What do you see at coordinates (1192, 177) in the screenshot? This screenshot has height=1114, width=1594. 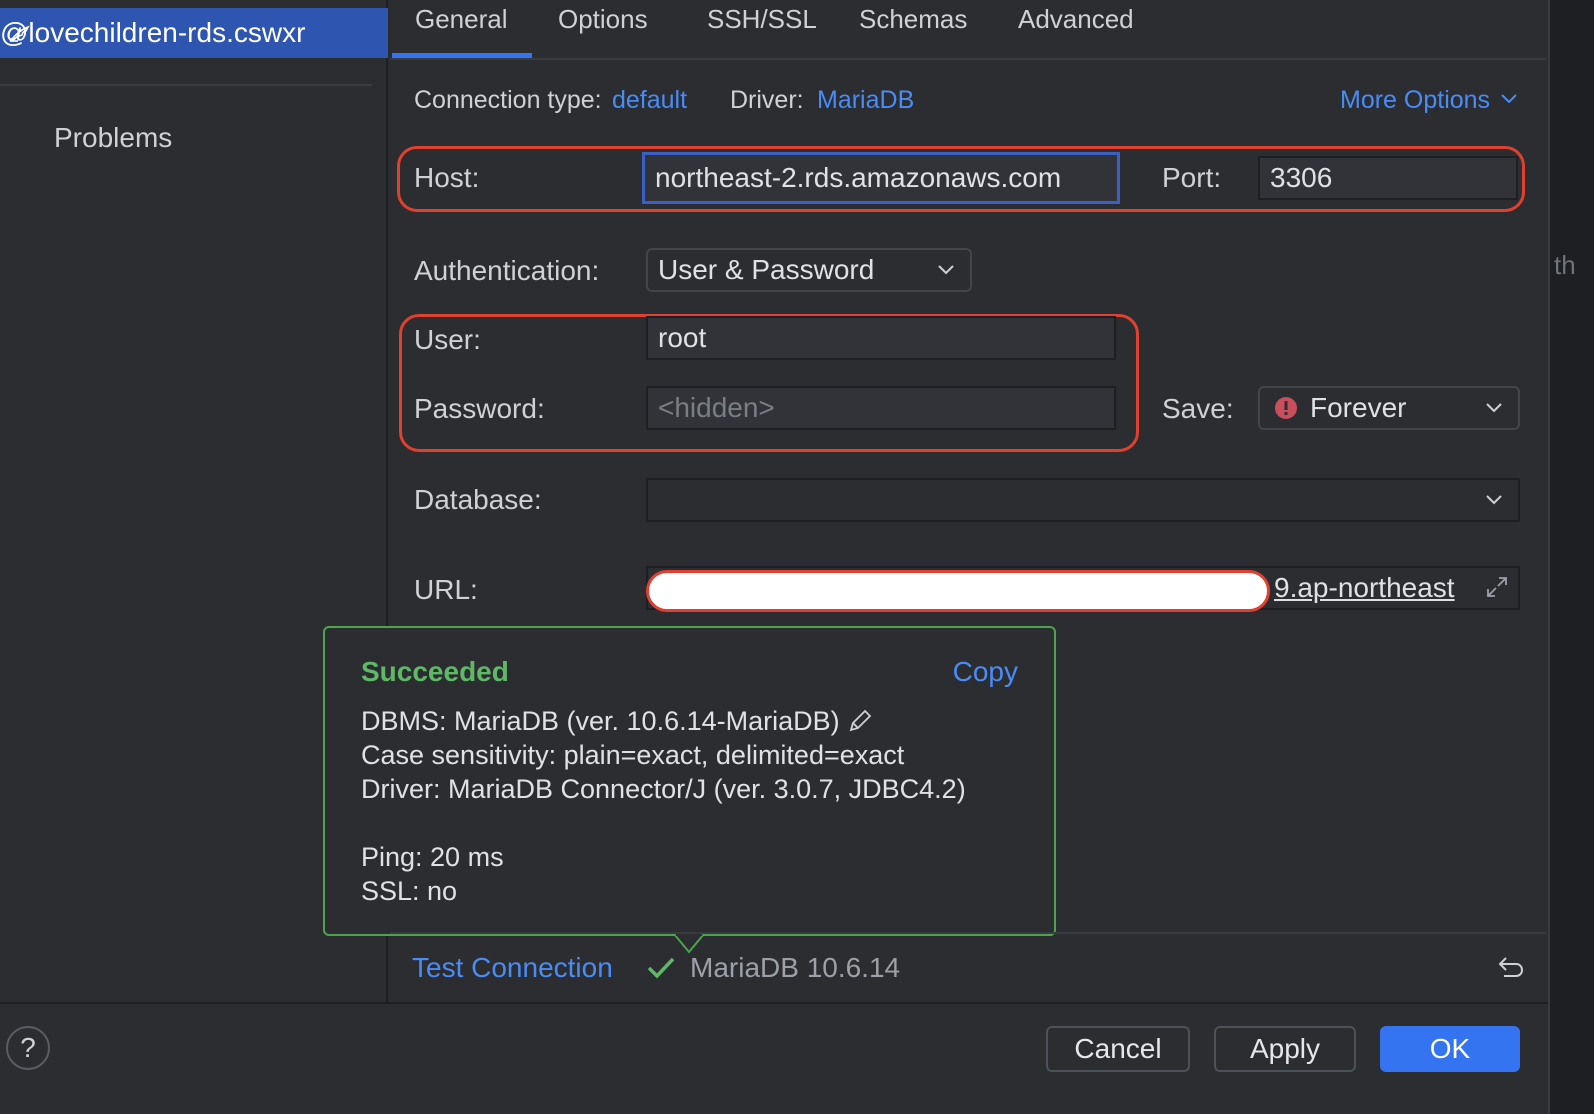 I see `port-label: Port:` at bounding box center [1192, 177].